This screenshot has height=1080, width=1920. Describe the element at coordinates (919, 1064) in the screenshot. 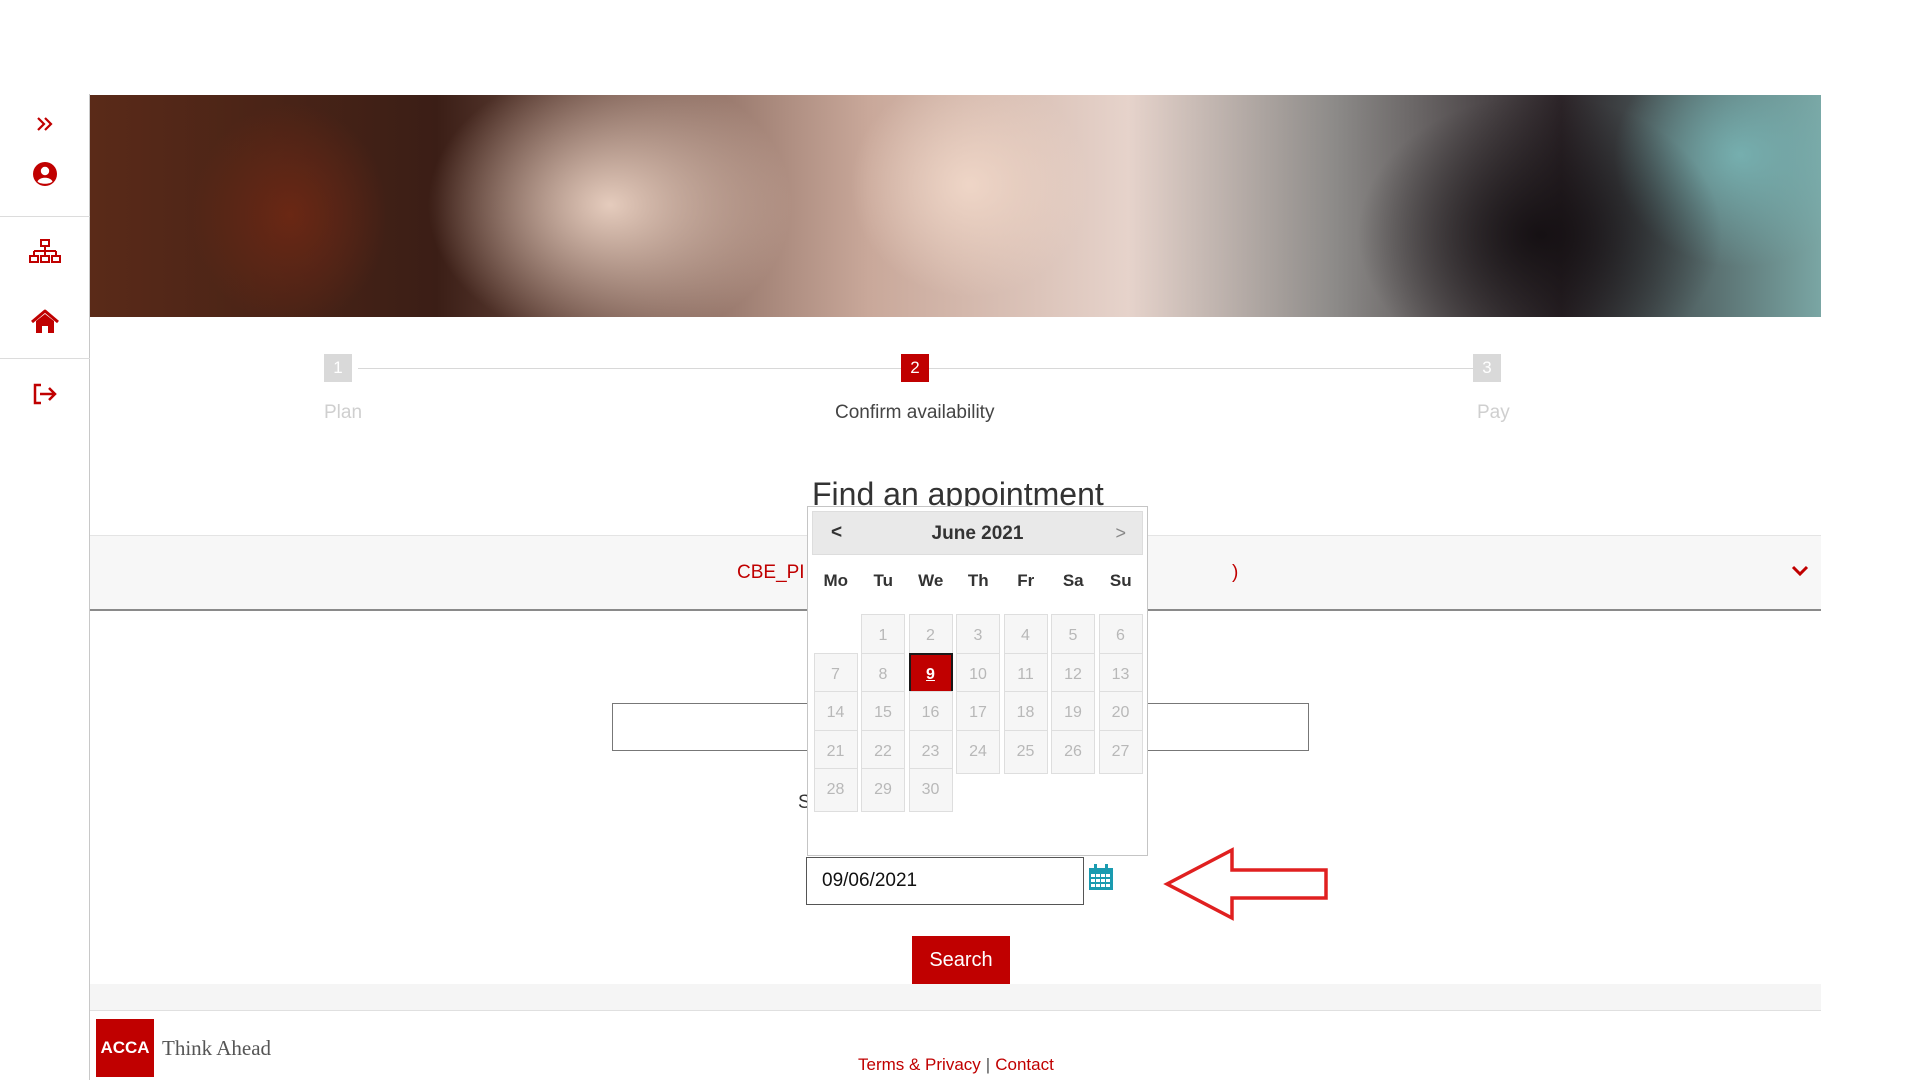

I see `terms-privacy-link: Terms & Privacy` at that location.